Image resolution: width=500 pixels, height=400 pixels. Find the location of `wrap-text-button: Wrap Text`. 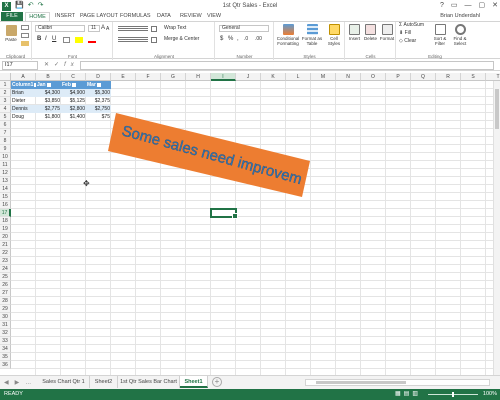

wrap-text-button: Wrap Text is located at coordinates (175, 28).